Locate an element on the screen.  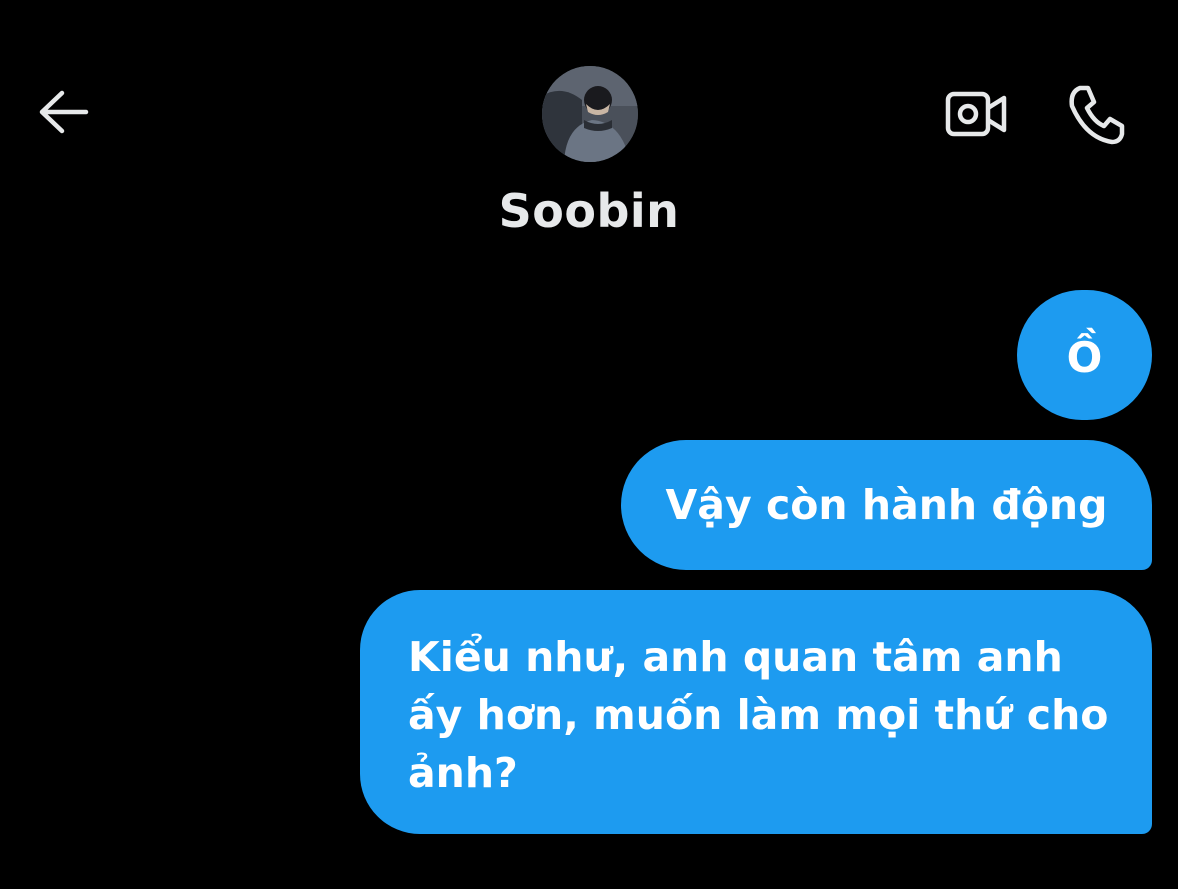
avatar is located at coordinates (590, 114).